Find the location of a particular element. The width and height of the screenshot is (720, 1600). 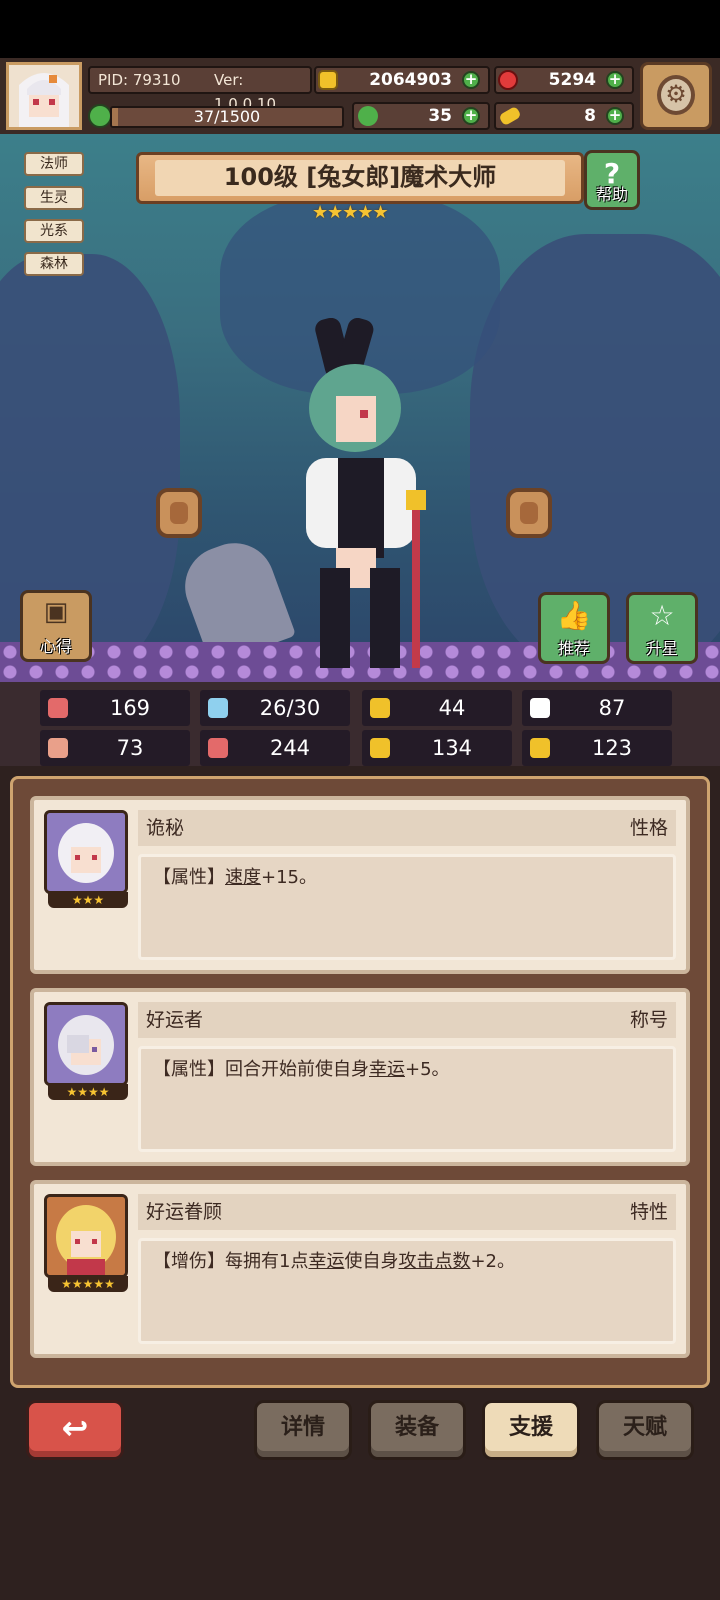

player-avatar is located at coordinates (44, 96).